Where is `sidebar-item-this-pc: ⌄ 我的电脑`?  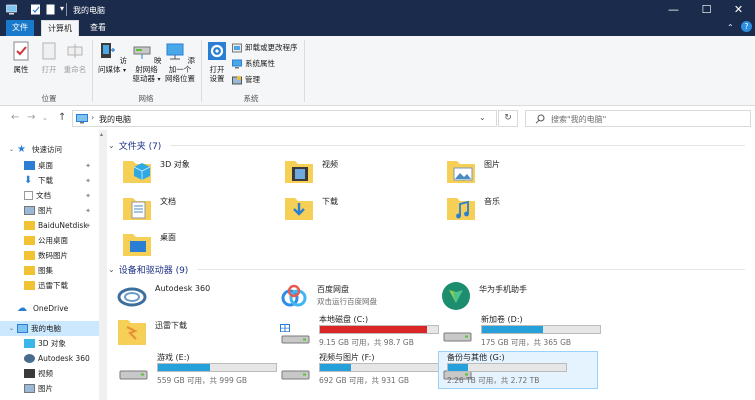
sidebar-item-this-pc: ⌄ 我的电脑 is located at coordinates (49, 328).